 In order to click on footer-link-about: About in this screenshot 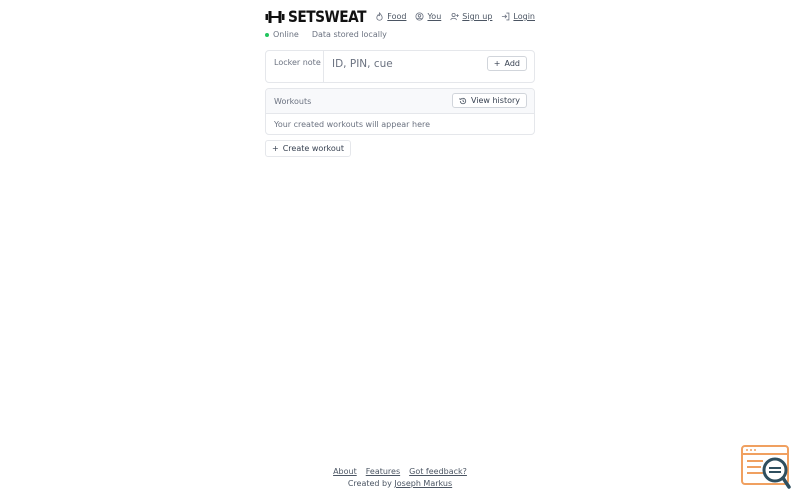, I will do `click(345, 471)`.